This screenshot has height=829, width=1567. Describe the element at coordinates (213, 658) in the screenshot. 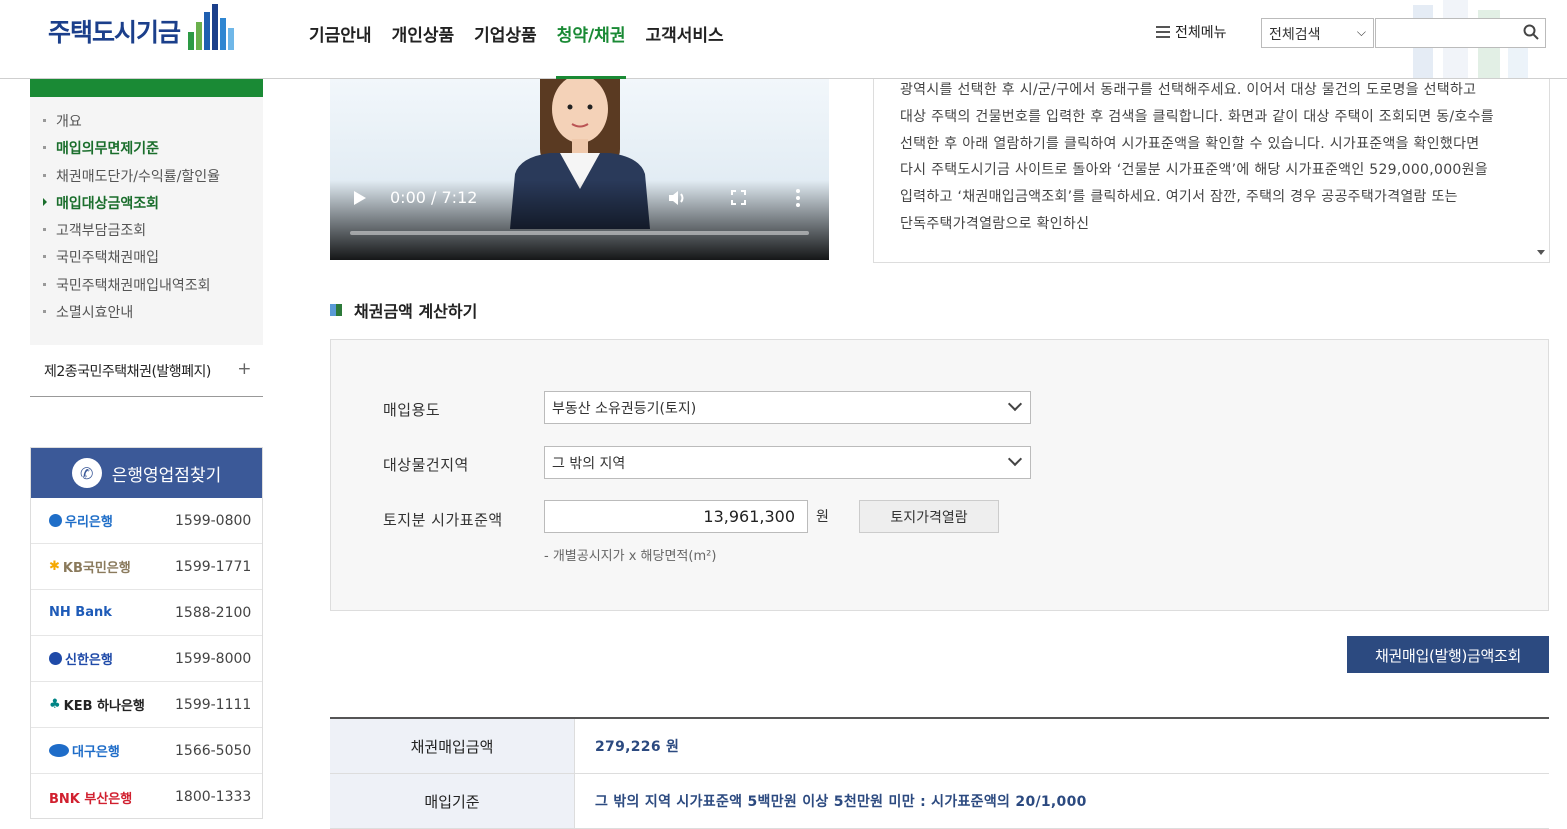

I see `bank-tel: 1599-8000` at that location.